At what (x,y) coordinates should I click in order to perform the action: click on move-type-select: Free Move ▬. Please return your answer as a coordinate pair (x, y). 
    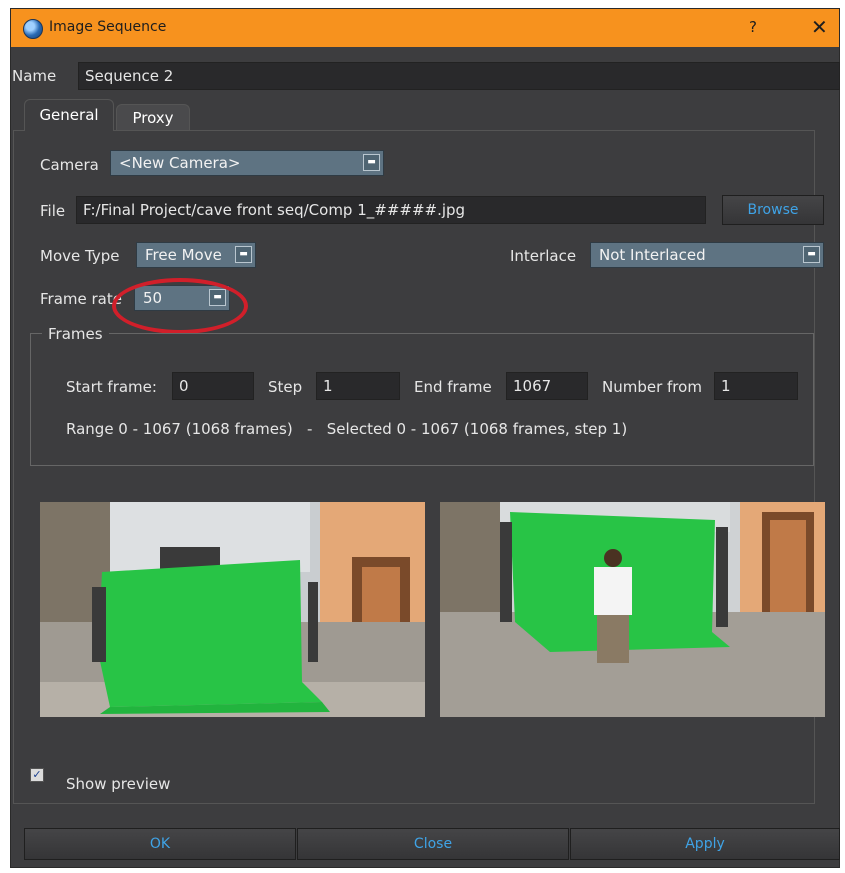
    Looking at the image, I should click on (196, 255).